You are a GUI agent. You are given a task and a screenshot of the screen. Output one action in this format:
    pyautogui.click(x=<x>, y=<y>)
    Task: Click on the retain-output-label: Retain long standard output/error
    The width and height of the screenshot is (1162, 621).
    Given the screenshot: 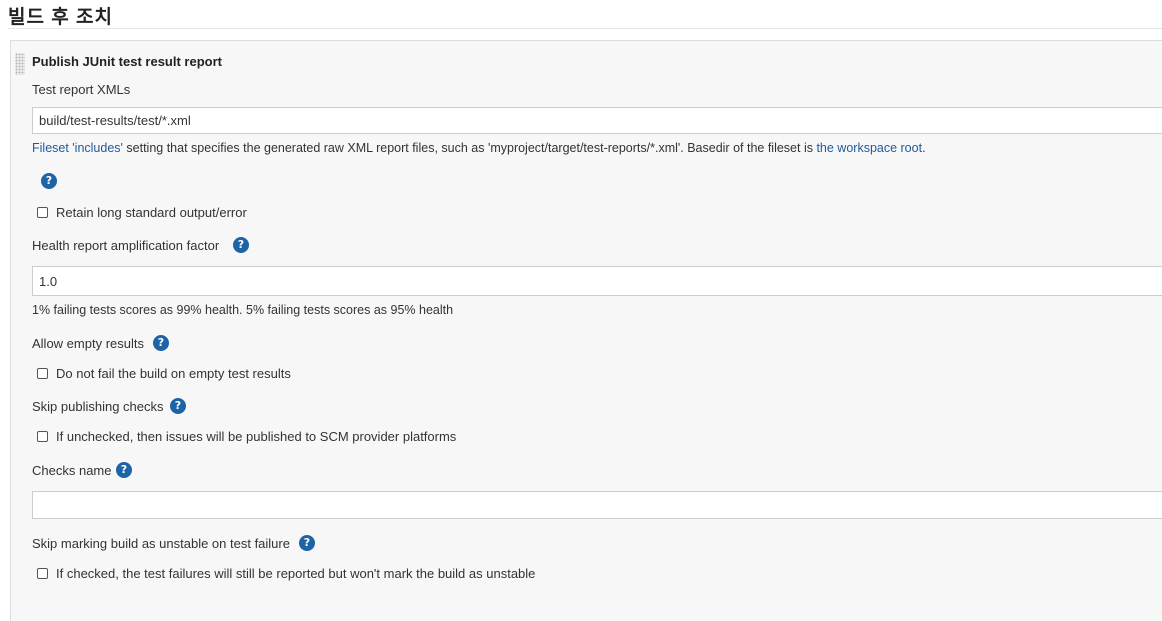 What is the action you would take?
    pyautogui.click(x=151, y=212)
    